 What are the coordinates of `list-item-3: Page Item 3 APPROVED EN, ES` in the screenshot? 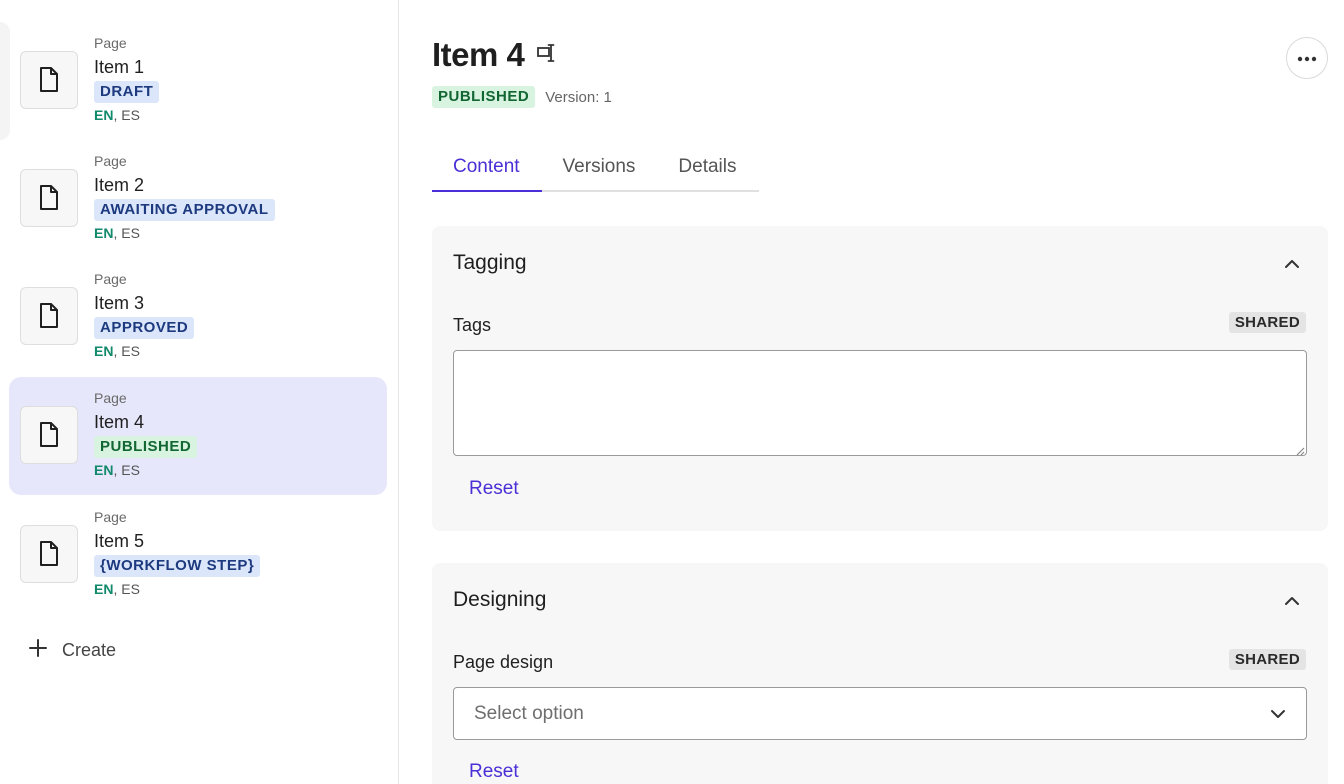 It's located at (198, 317).